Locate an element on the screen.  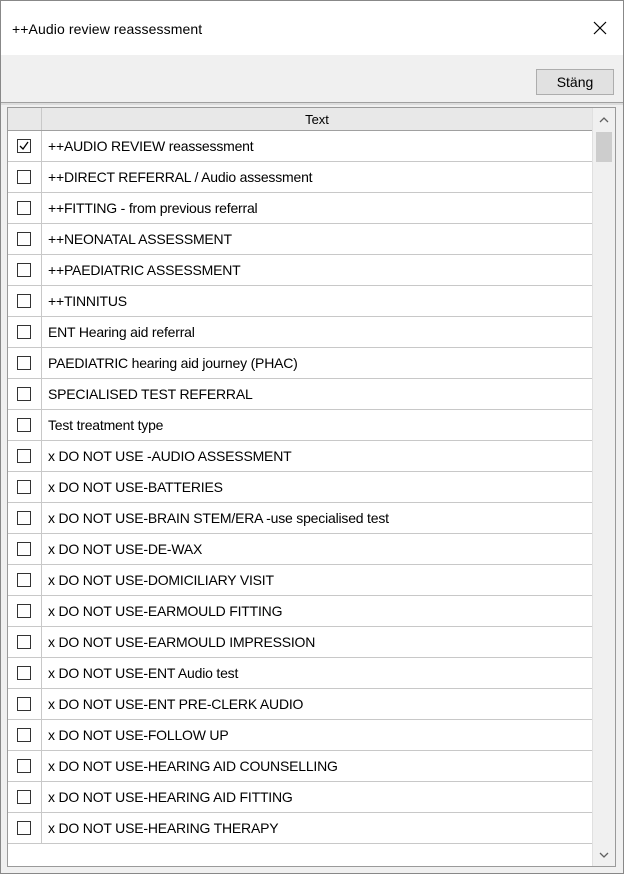
table-row: x DO NOT USE-HEARING THERAPY is located at coordinates (300, 828).